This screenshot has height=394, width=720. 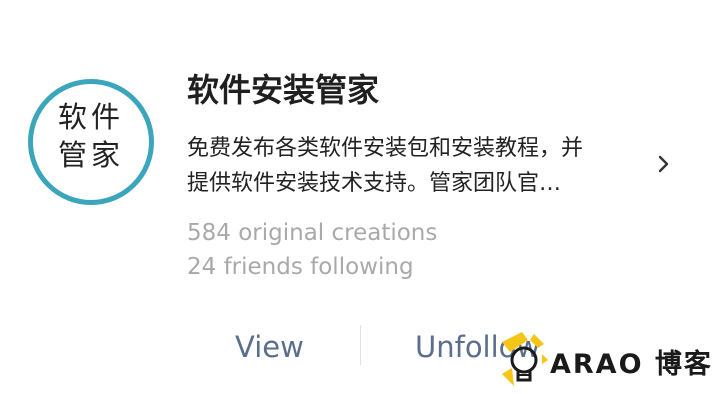 What do you see at coordinates (312, 233) in the screenshot?
I see `original-creations-count: 584 original creations` at bounding box center [312, 233].